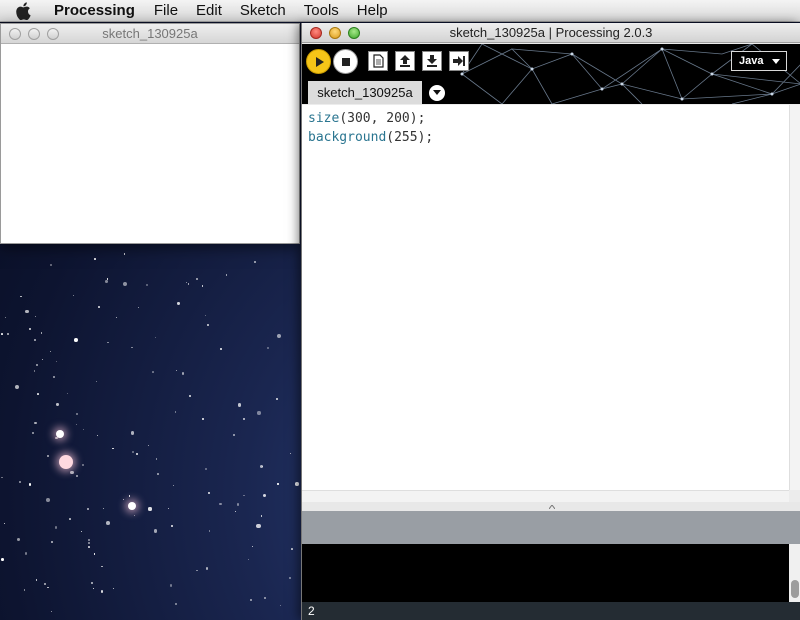 The height and width of the screenshot is (620, 800). Describe the element at coordinates (372, 11) in the screenshot. I see `menu-help: Help` at that location.